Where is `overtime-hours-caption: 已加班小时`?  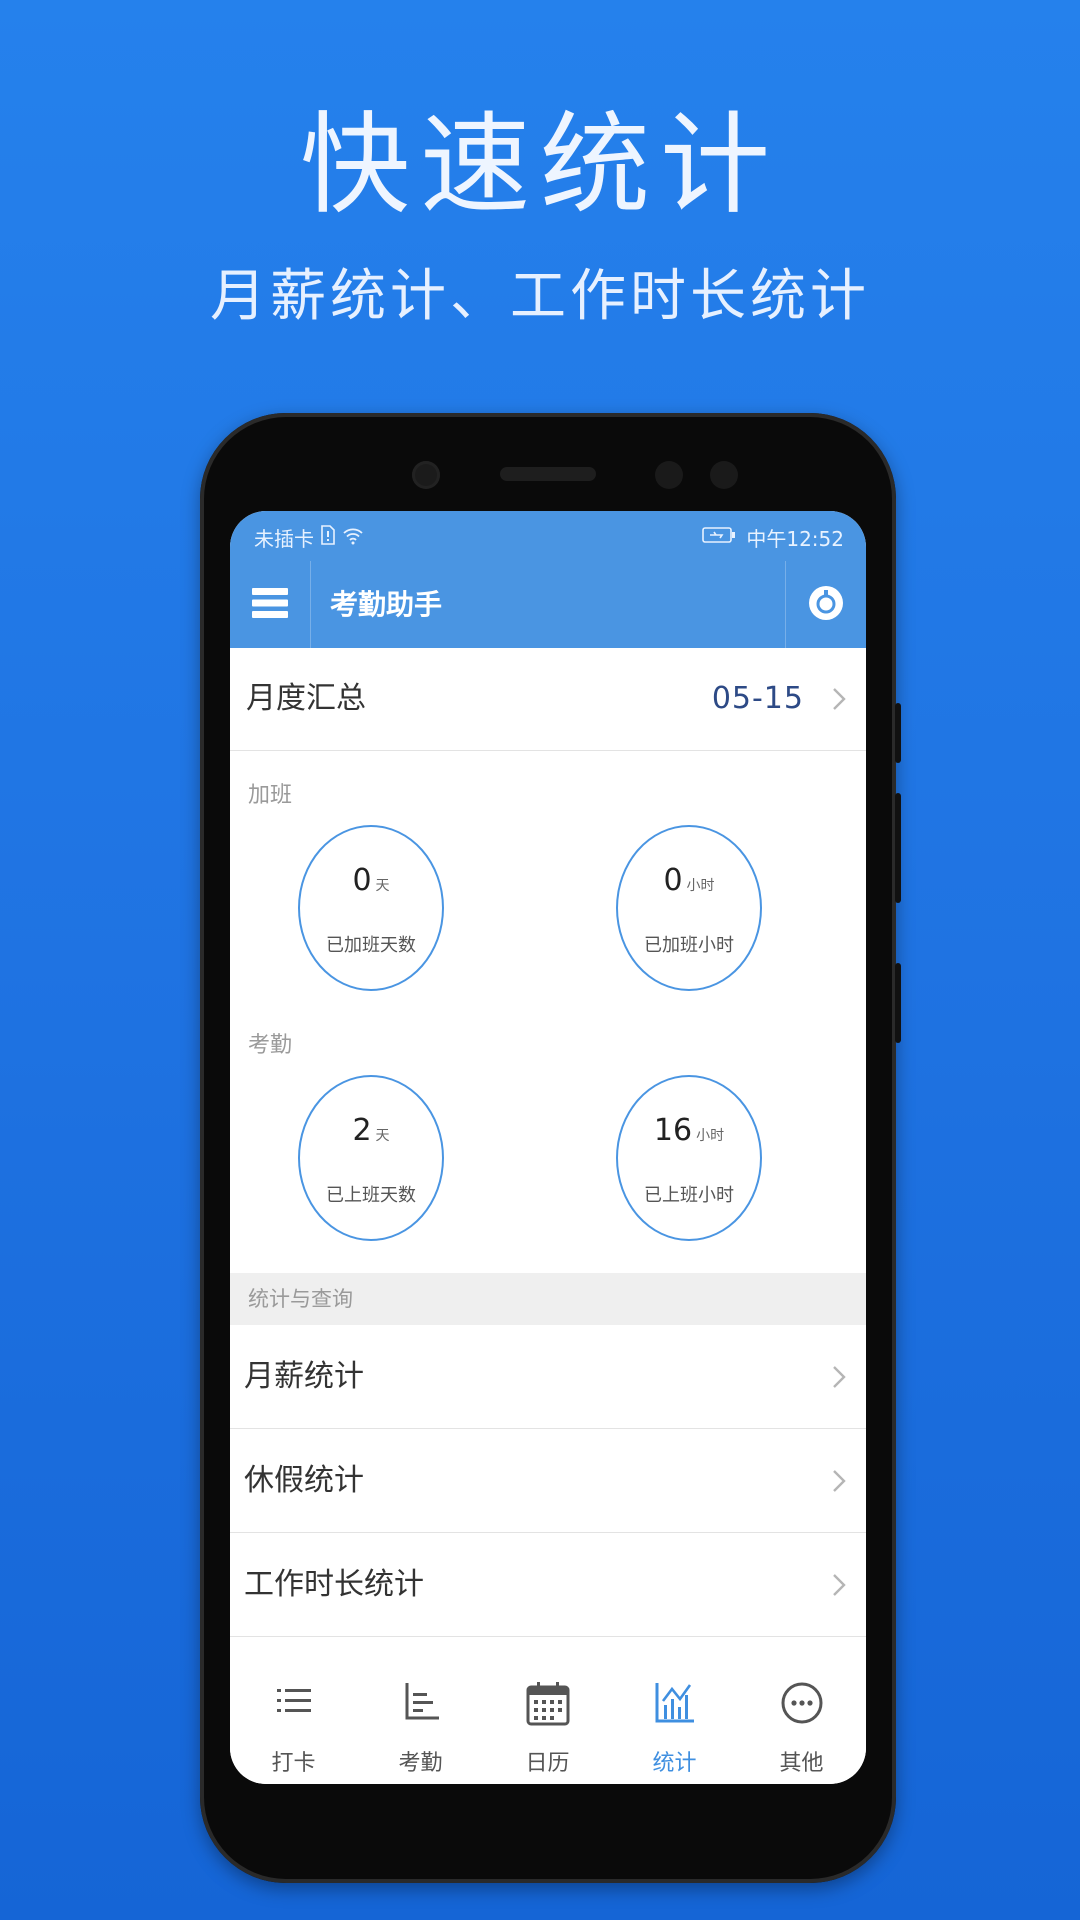 overtime-hours-caption: 已加班小时 is located at coordinates (689, 945).